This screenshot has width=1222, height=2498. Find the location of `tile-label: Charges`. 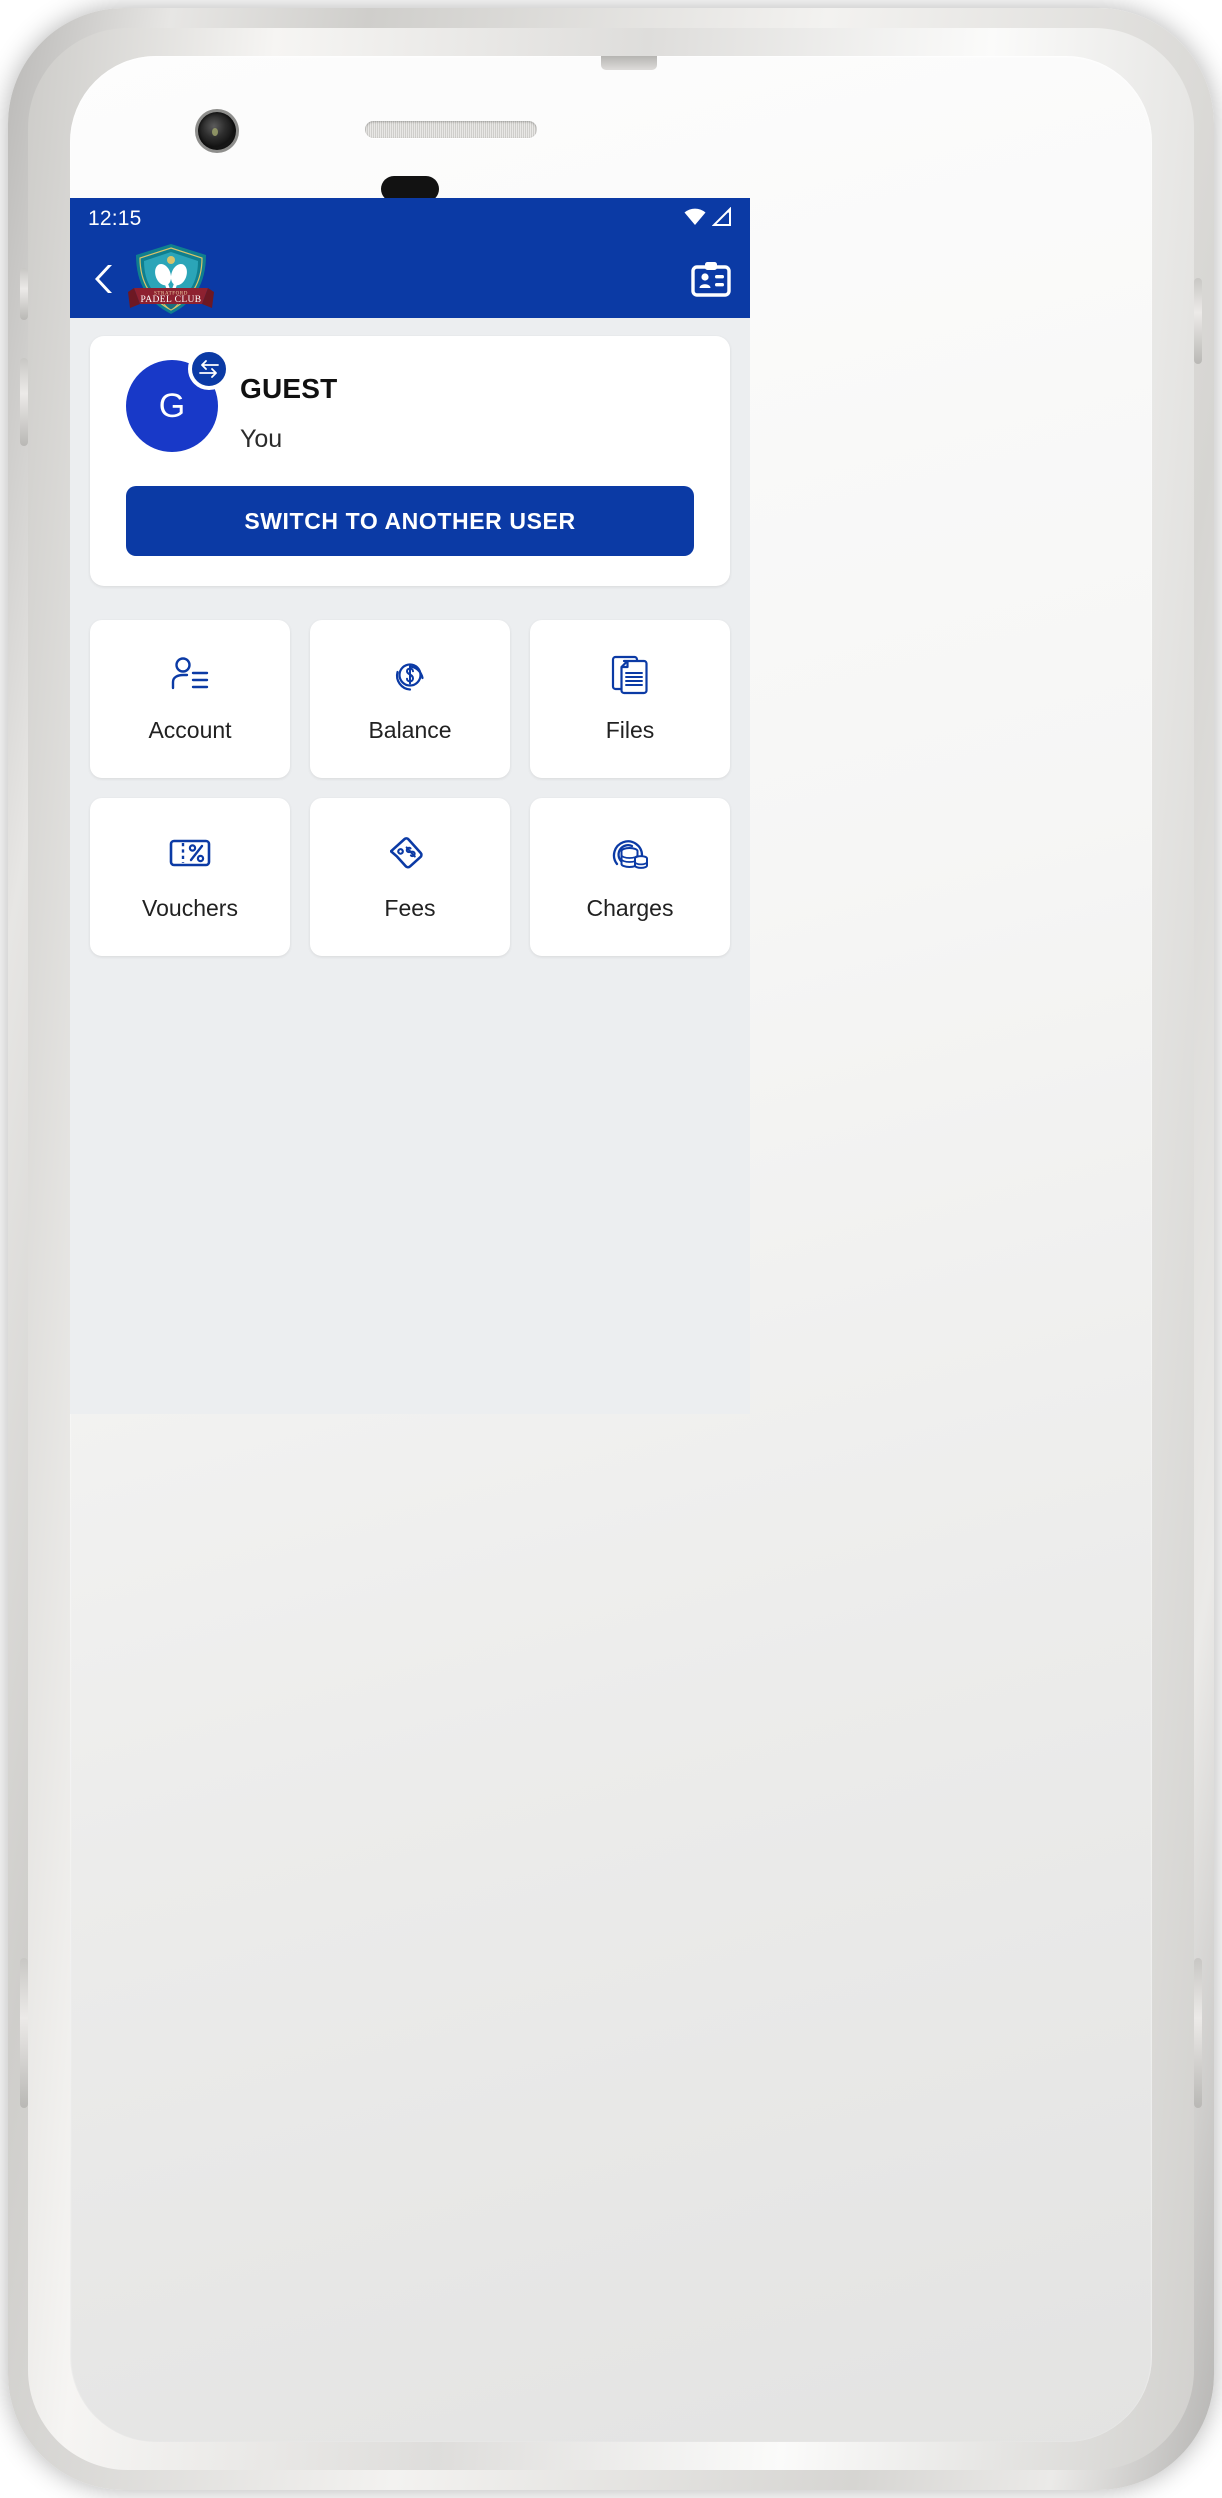

tile-label: Charges is located at coordinates (630, 907).